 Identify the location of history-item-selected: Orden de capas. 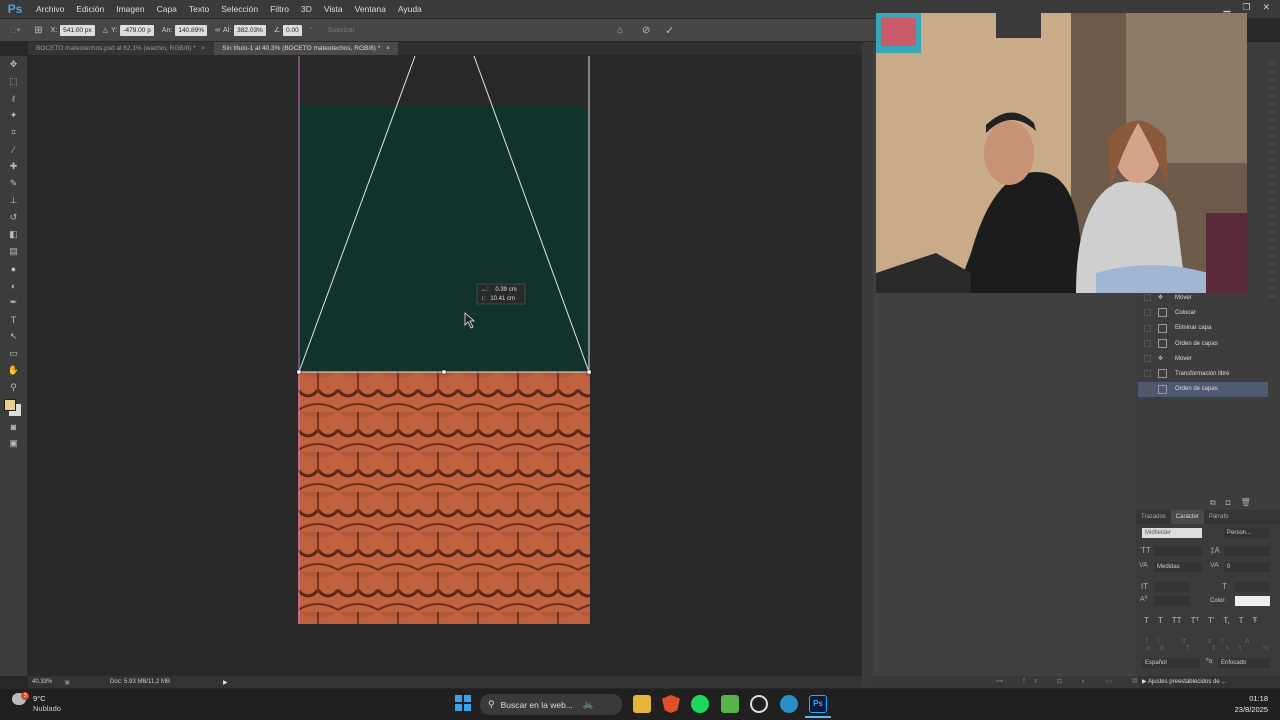
(1203, 389).